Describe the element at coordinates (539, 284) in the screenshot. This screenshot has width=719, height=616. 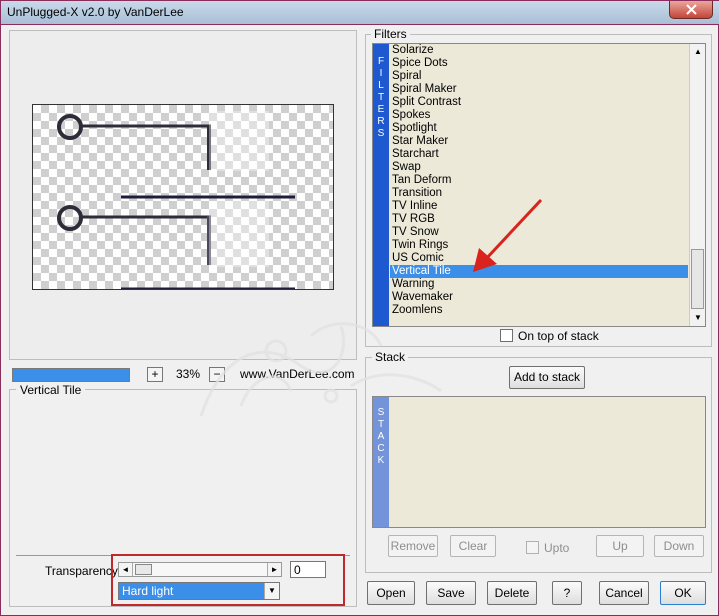
I see `filter-item: Warning` at that location.